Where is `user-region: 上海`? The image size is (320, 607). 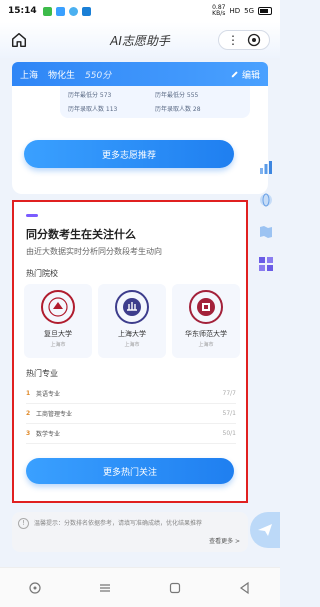
user-region: 上海 is located at coordinates (29, 75).